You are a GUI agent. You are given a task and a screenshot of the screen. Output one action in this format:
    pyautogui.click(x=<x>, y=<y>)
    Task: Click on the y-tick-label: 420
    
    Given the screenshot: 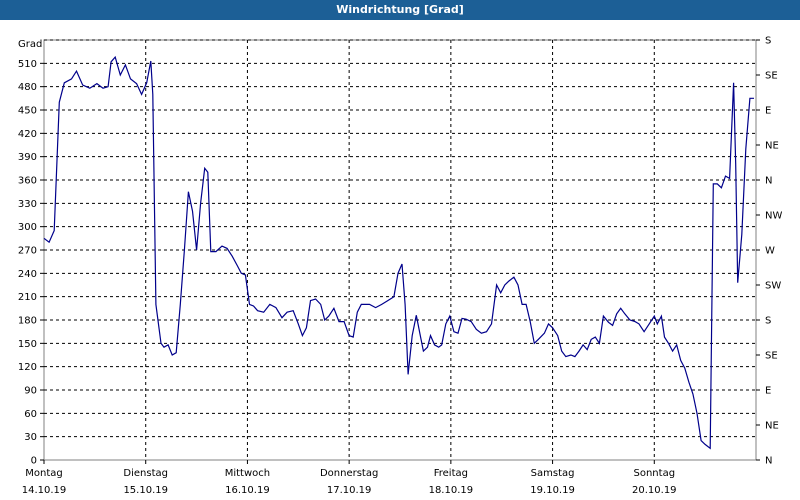 What is the action you would take?
    pyautogui.click(x=27, y=134)
    